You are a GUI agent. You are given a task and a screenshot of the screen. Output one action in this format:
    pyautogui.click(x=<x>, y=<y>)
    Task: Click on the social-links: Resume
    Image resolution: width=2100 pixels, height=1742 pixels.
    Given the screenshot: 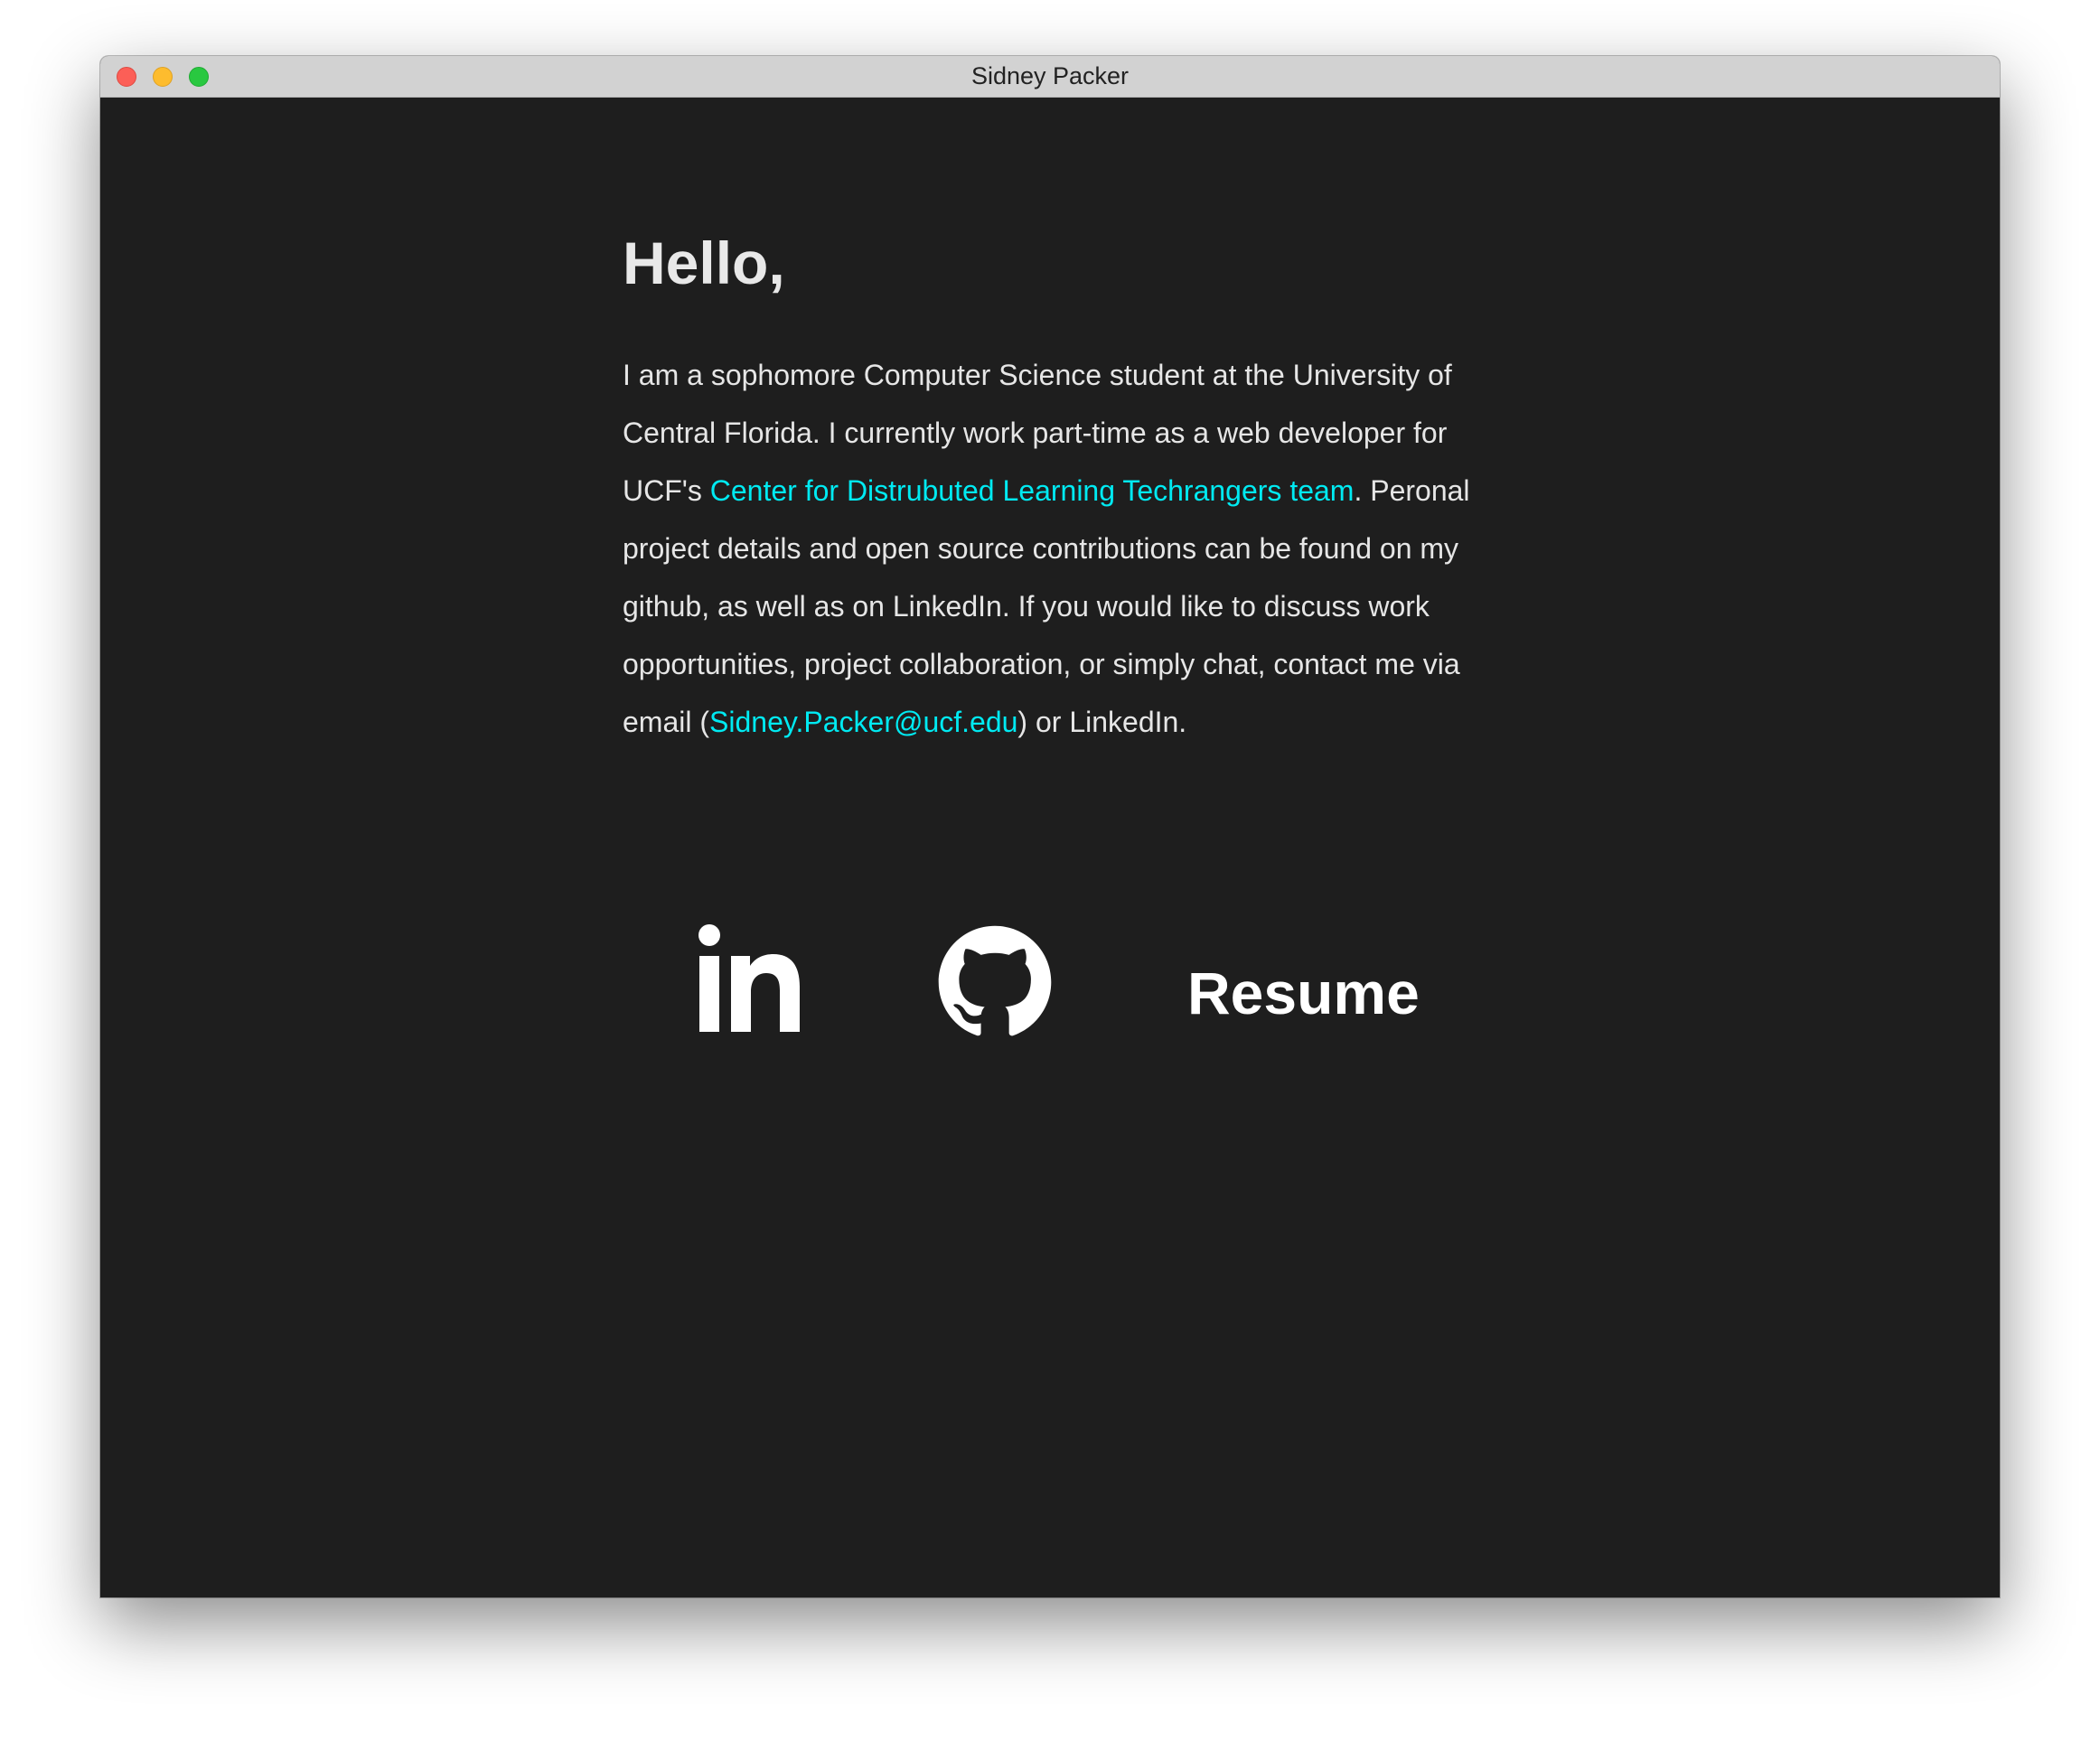 What is the action you would take?
    pyautogui.click(x=1050, y=995)
    